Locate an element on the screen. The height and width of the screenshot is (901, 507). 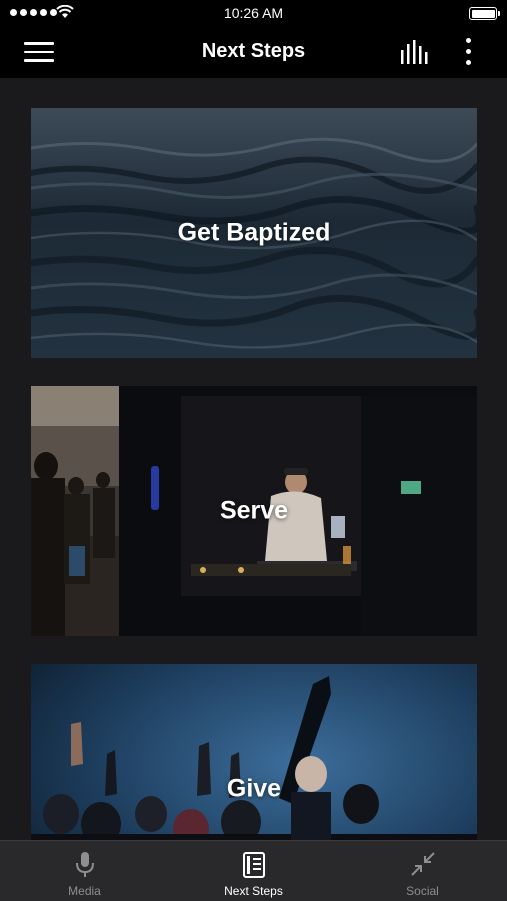
book-icon is located at coordinates (253, 865).